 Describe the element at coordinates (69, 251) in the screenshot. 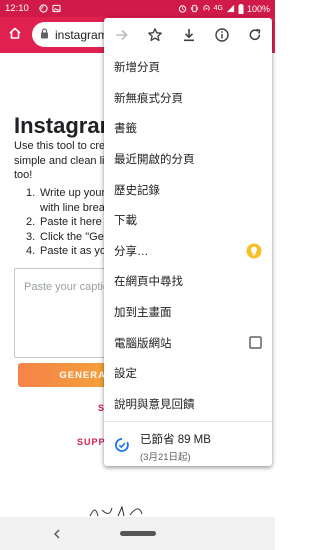

I see `list-item: 4. Paste it as you` at that location.